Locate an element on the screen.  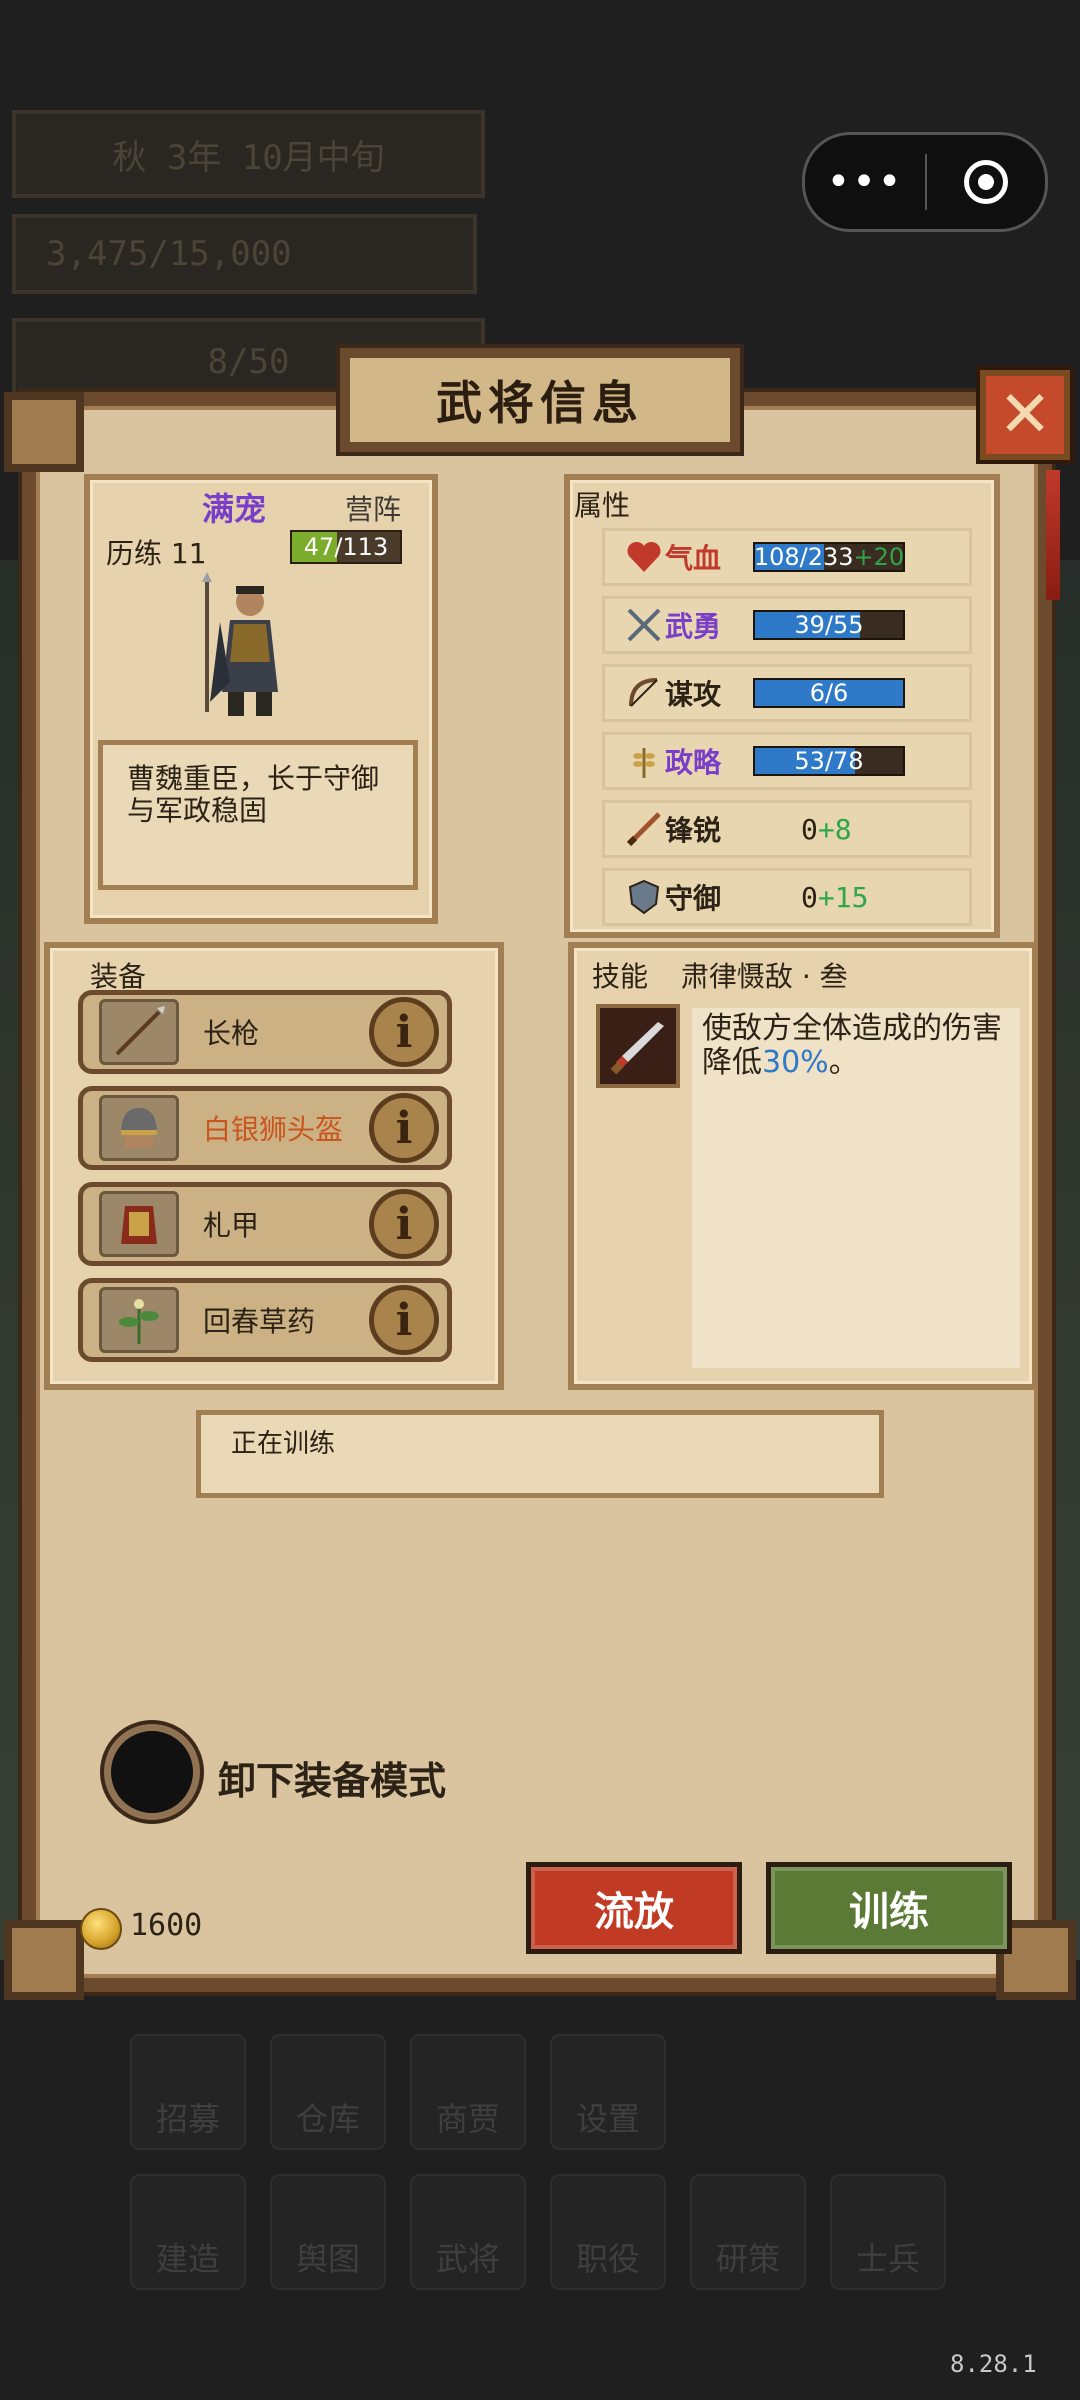
coin-amount: 1600 is located at coordinates (166, 1925).